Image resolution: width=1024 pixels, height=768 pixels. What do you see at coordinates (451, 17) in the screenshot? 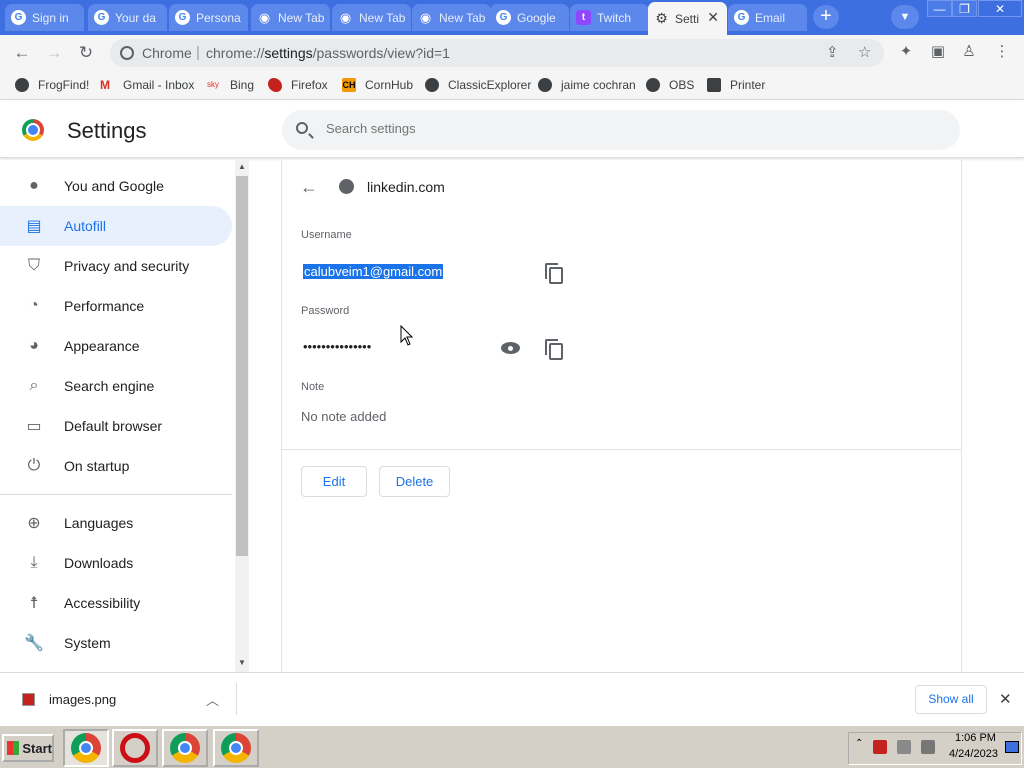
I see `tab-new-tab-3: ◉ New Tab` at bounding box center [451, 17].